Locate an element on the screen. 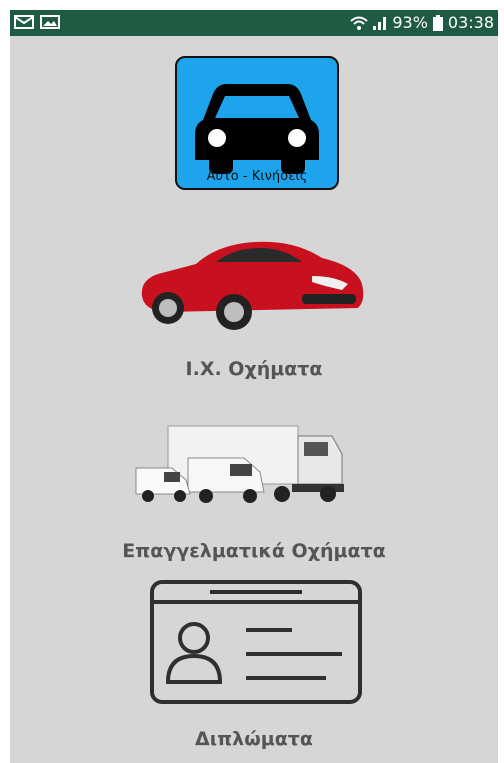  menu-label-licenses: Διπλώματα is located at coordinates (254, 739).